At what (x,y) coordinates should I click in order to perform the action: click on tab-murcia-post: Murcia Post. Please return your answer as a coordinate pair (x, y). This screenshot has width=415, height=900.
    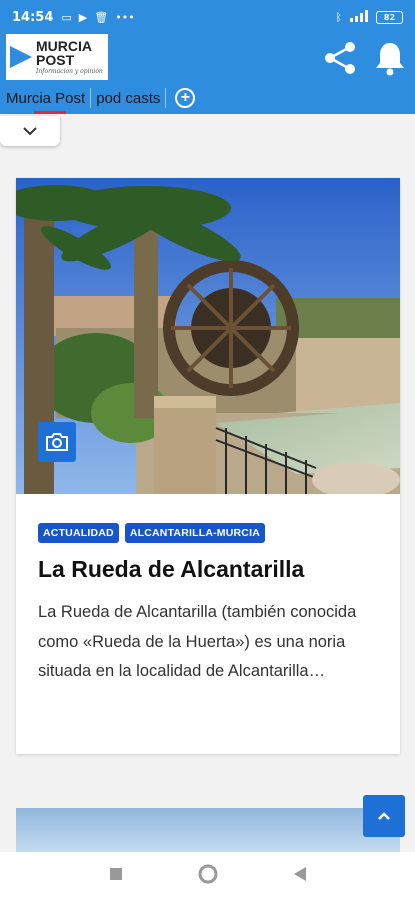
    Looking at the image, I should click on (48, 98).